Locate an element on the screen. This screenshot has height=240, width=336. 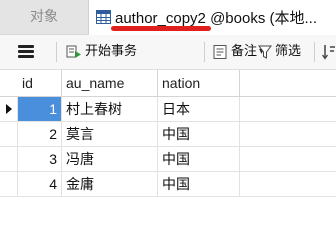
table-row: 4 金庸 中国 is located at coordinates (168, 184).